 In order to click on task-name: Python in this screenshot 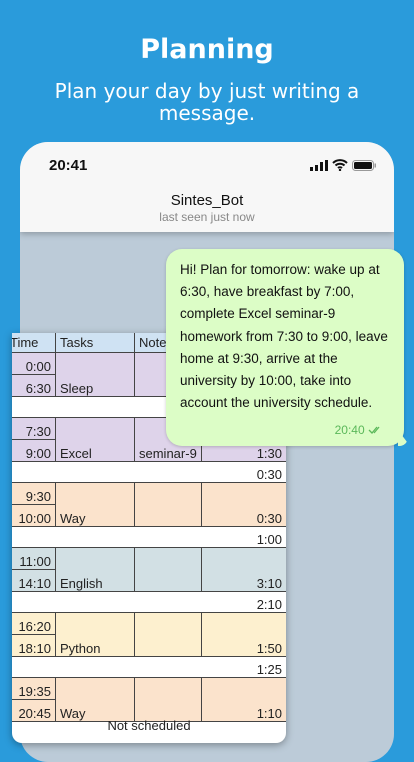, I will do `click(95, 635)`.